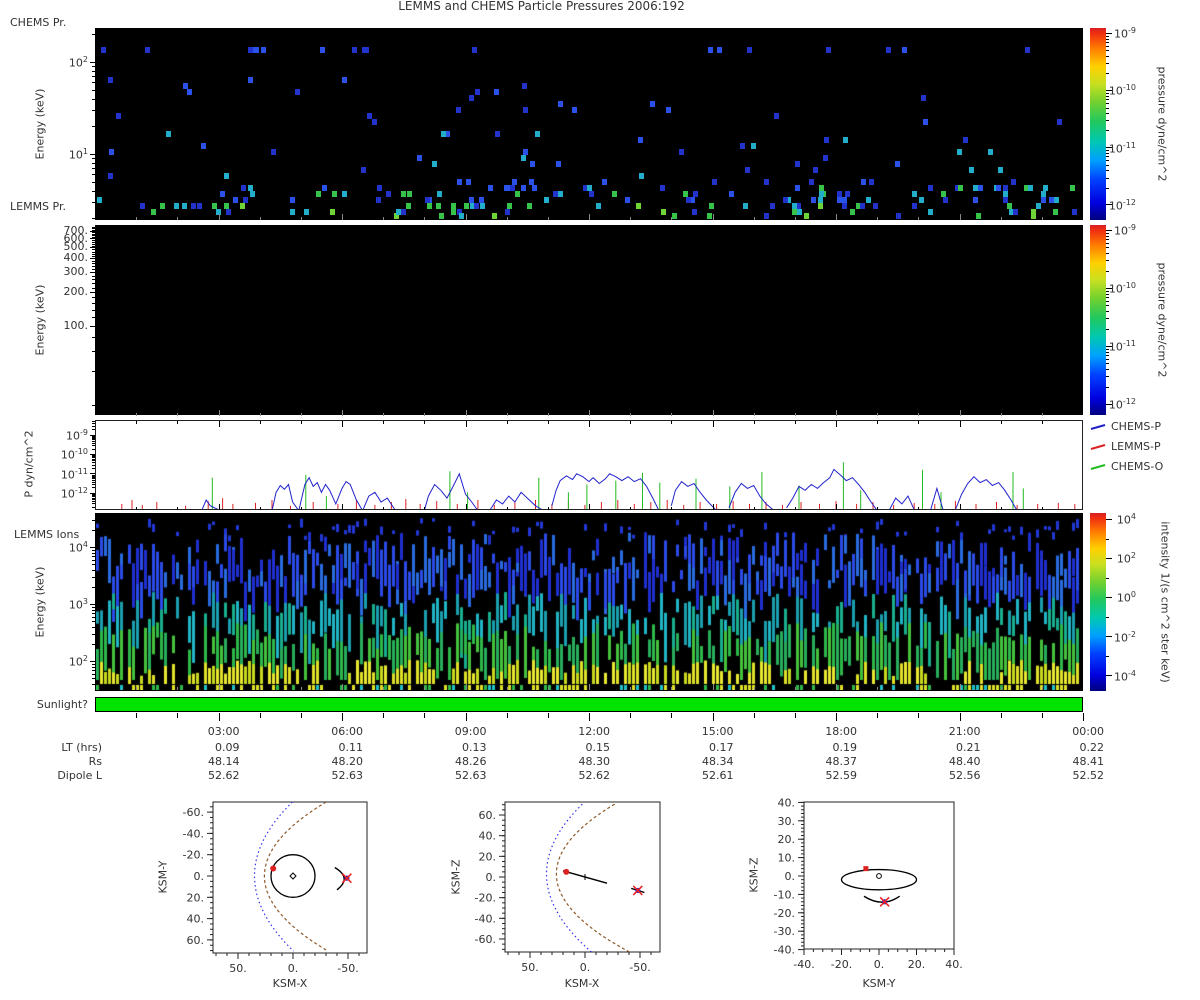 The image size is (1200, 1000). I want to click on cb3-tick-label: 10-4, so click(1125, 676).